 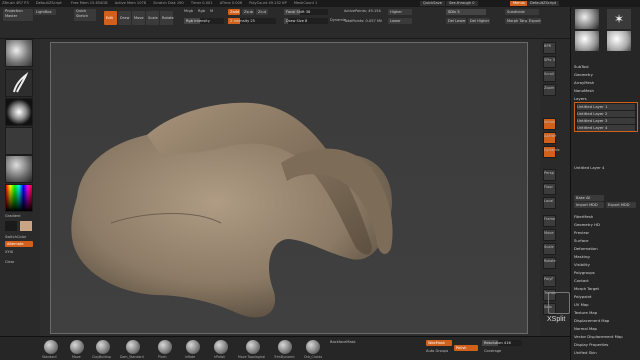 I want to click on rotate-view-button: Rotate, so click(x=549, y=263).